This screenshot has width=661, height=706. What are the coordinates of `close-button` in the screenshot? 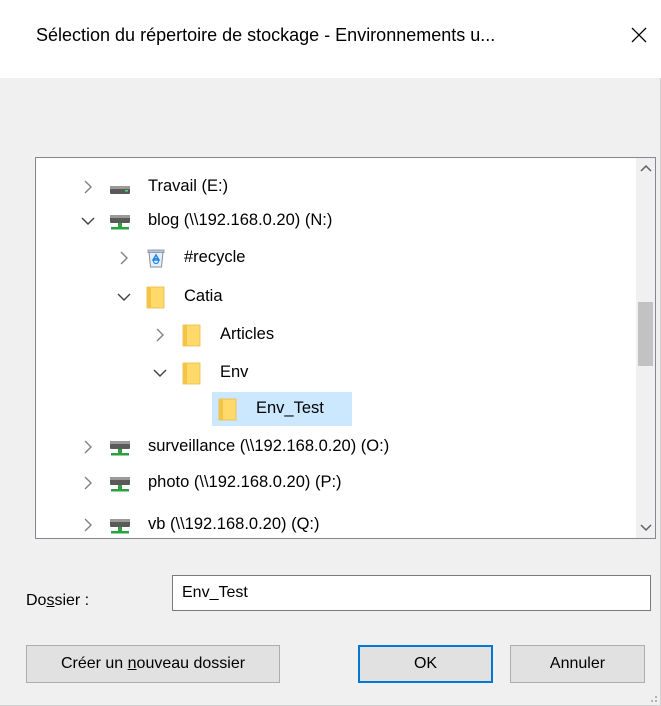 It's located at (639, 35).